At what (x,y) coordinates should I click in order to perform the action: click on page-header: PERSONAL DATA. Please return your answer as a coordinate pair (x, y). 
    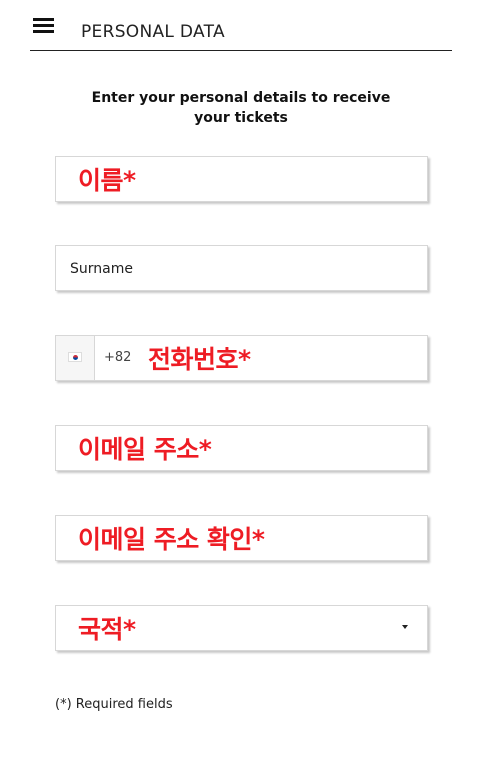
    Looking at the image, I should click on (241, 25).